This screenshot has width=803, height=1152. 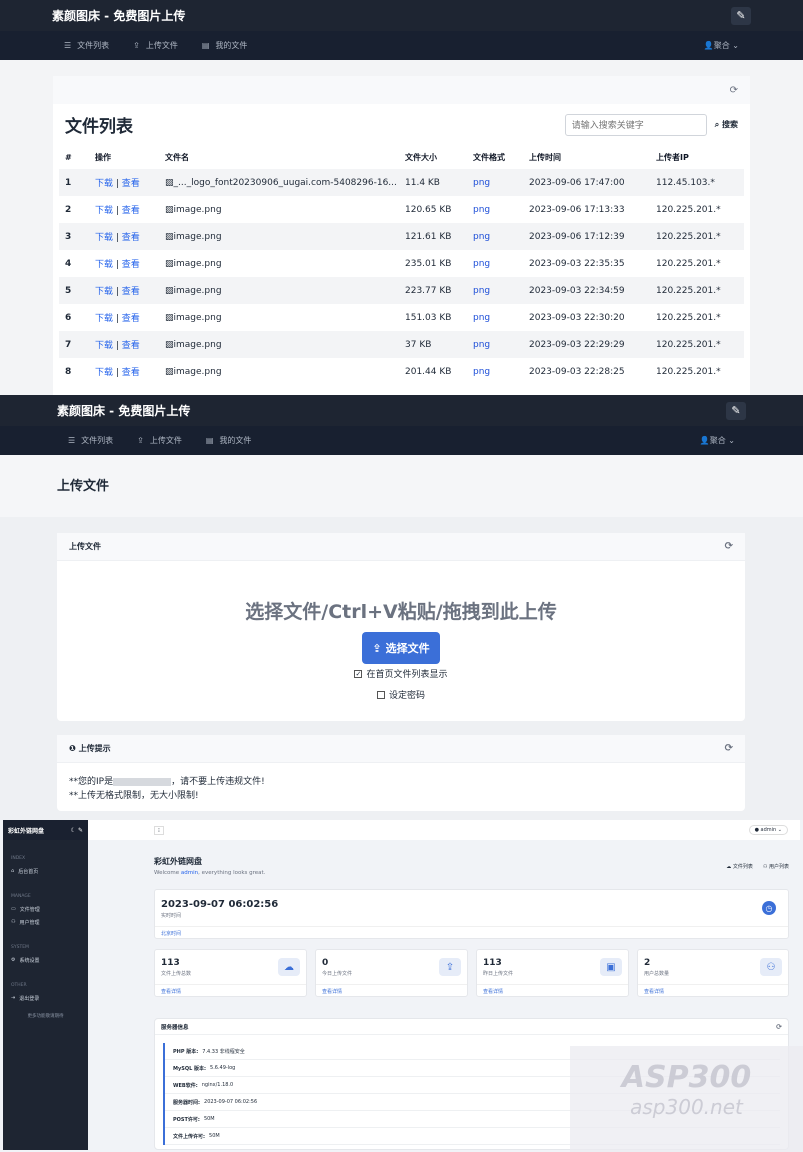 I want to click on sidebar-item-files: ▭ 文件管理, so click(x=45, y=909).